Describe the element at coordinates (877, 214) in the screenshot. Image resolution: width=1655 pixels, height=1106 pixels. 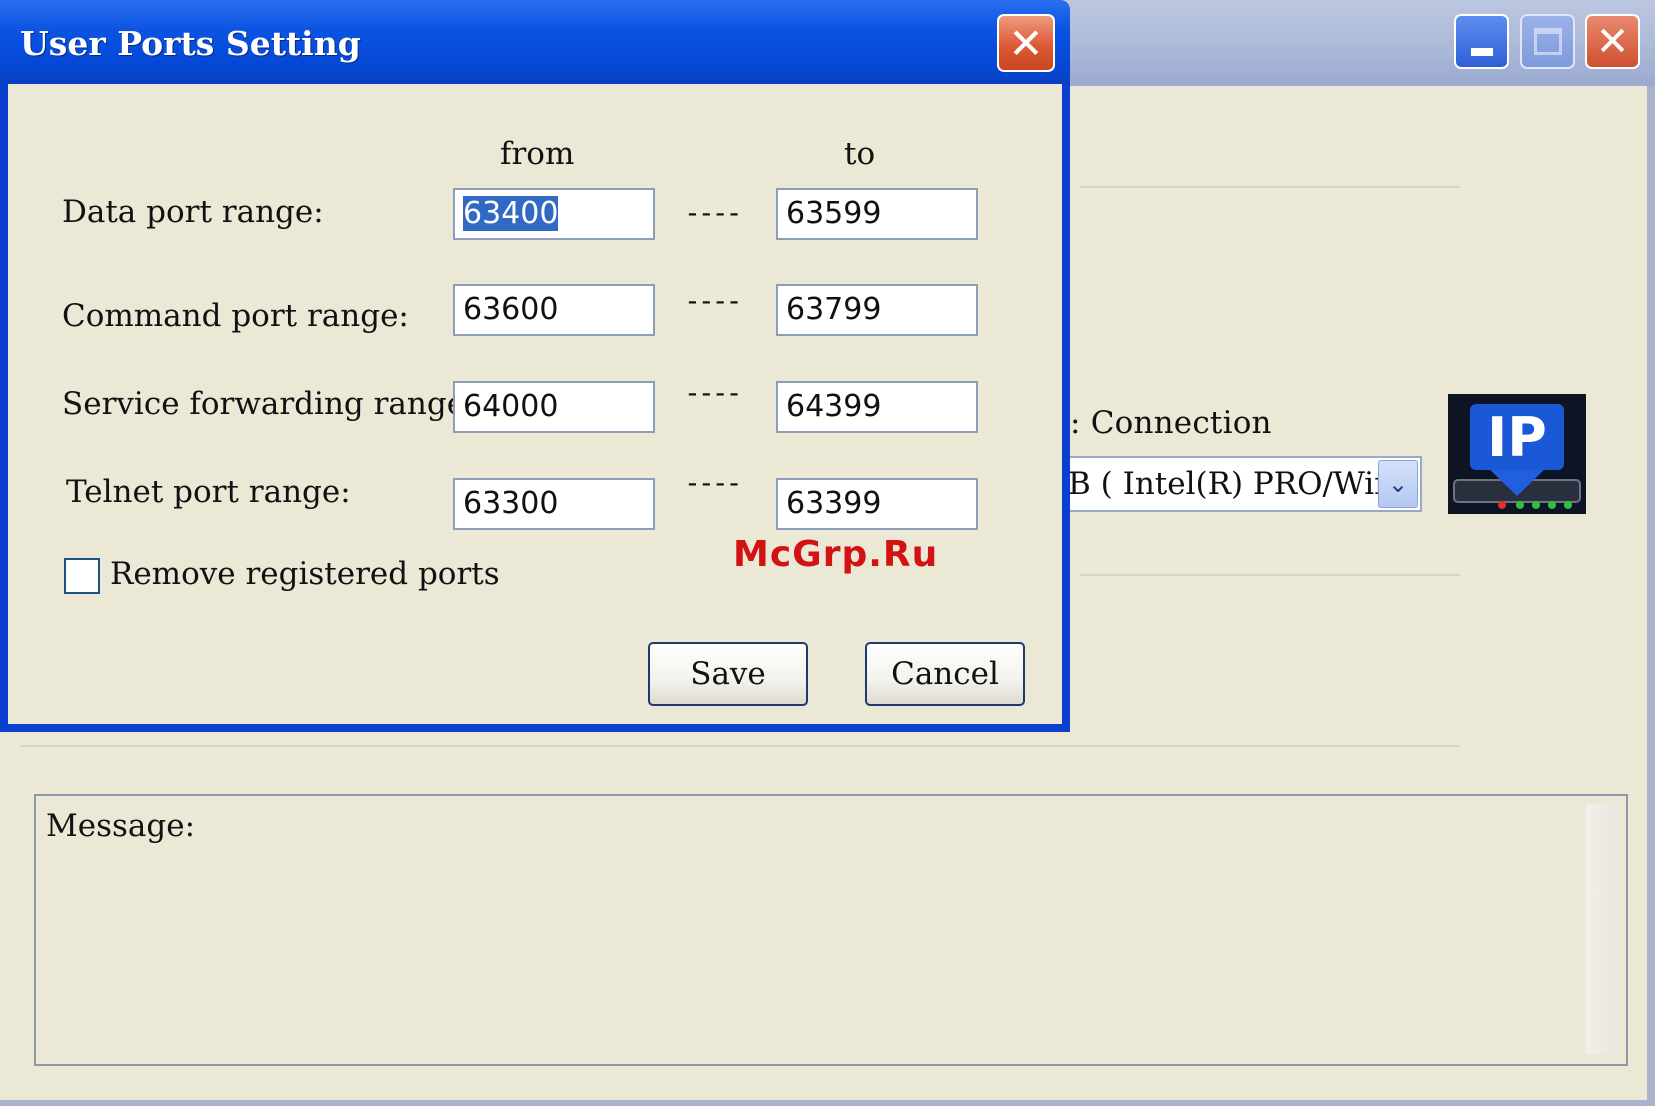
I see `data-port-to-input: 63599` at that location.